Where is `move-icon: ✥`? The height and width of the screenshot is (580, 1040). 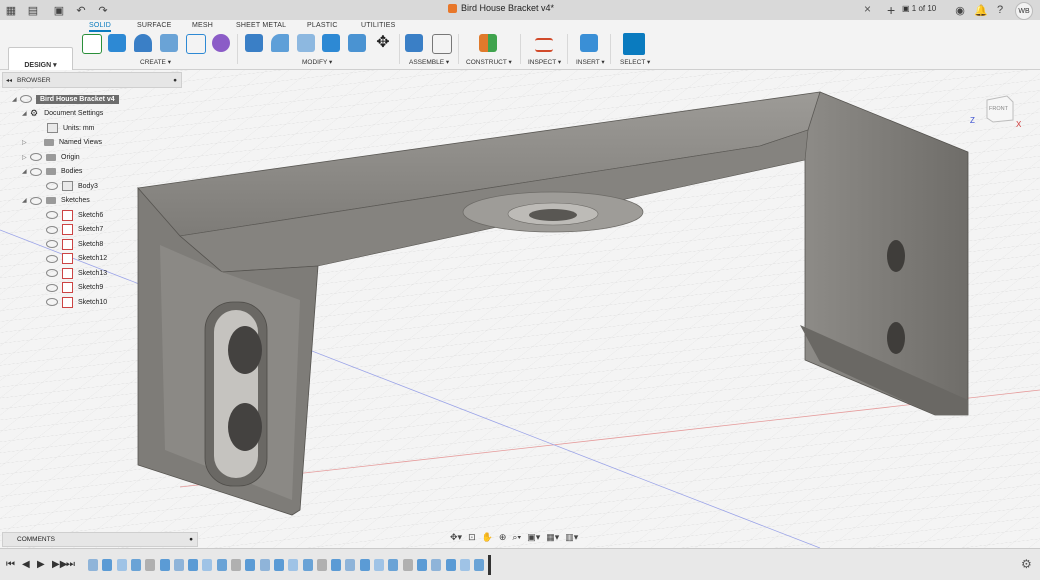 move-icon: ✥ is located at coordinates (383, 43).